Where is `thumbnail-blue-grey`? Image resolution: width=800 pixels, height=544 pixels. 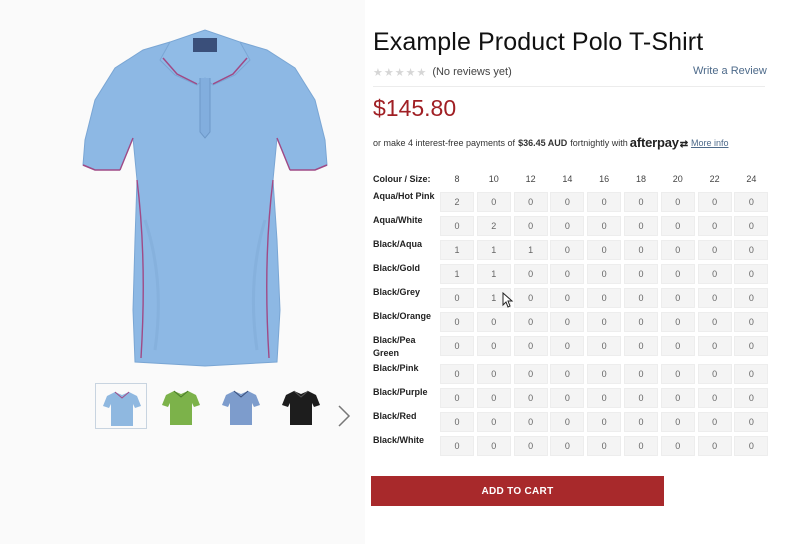
thumbnail-blue-grey is located at coordinates (241, 406).